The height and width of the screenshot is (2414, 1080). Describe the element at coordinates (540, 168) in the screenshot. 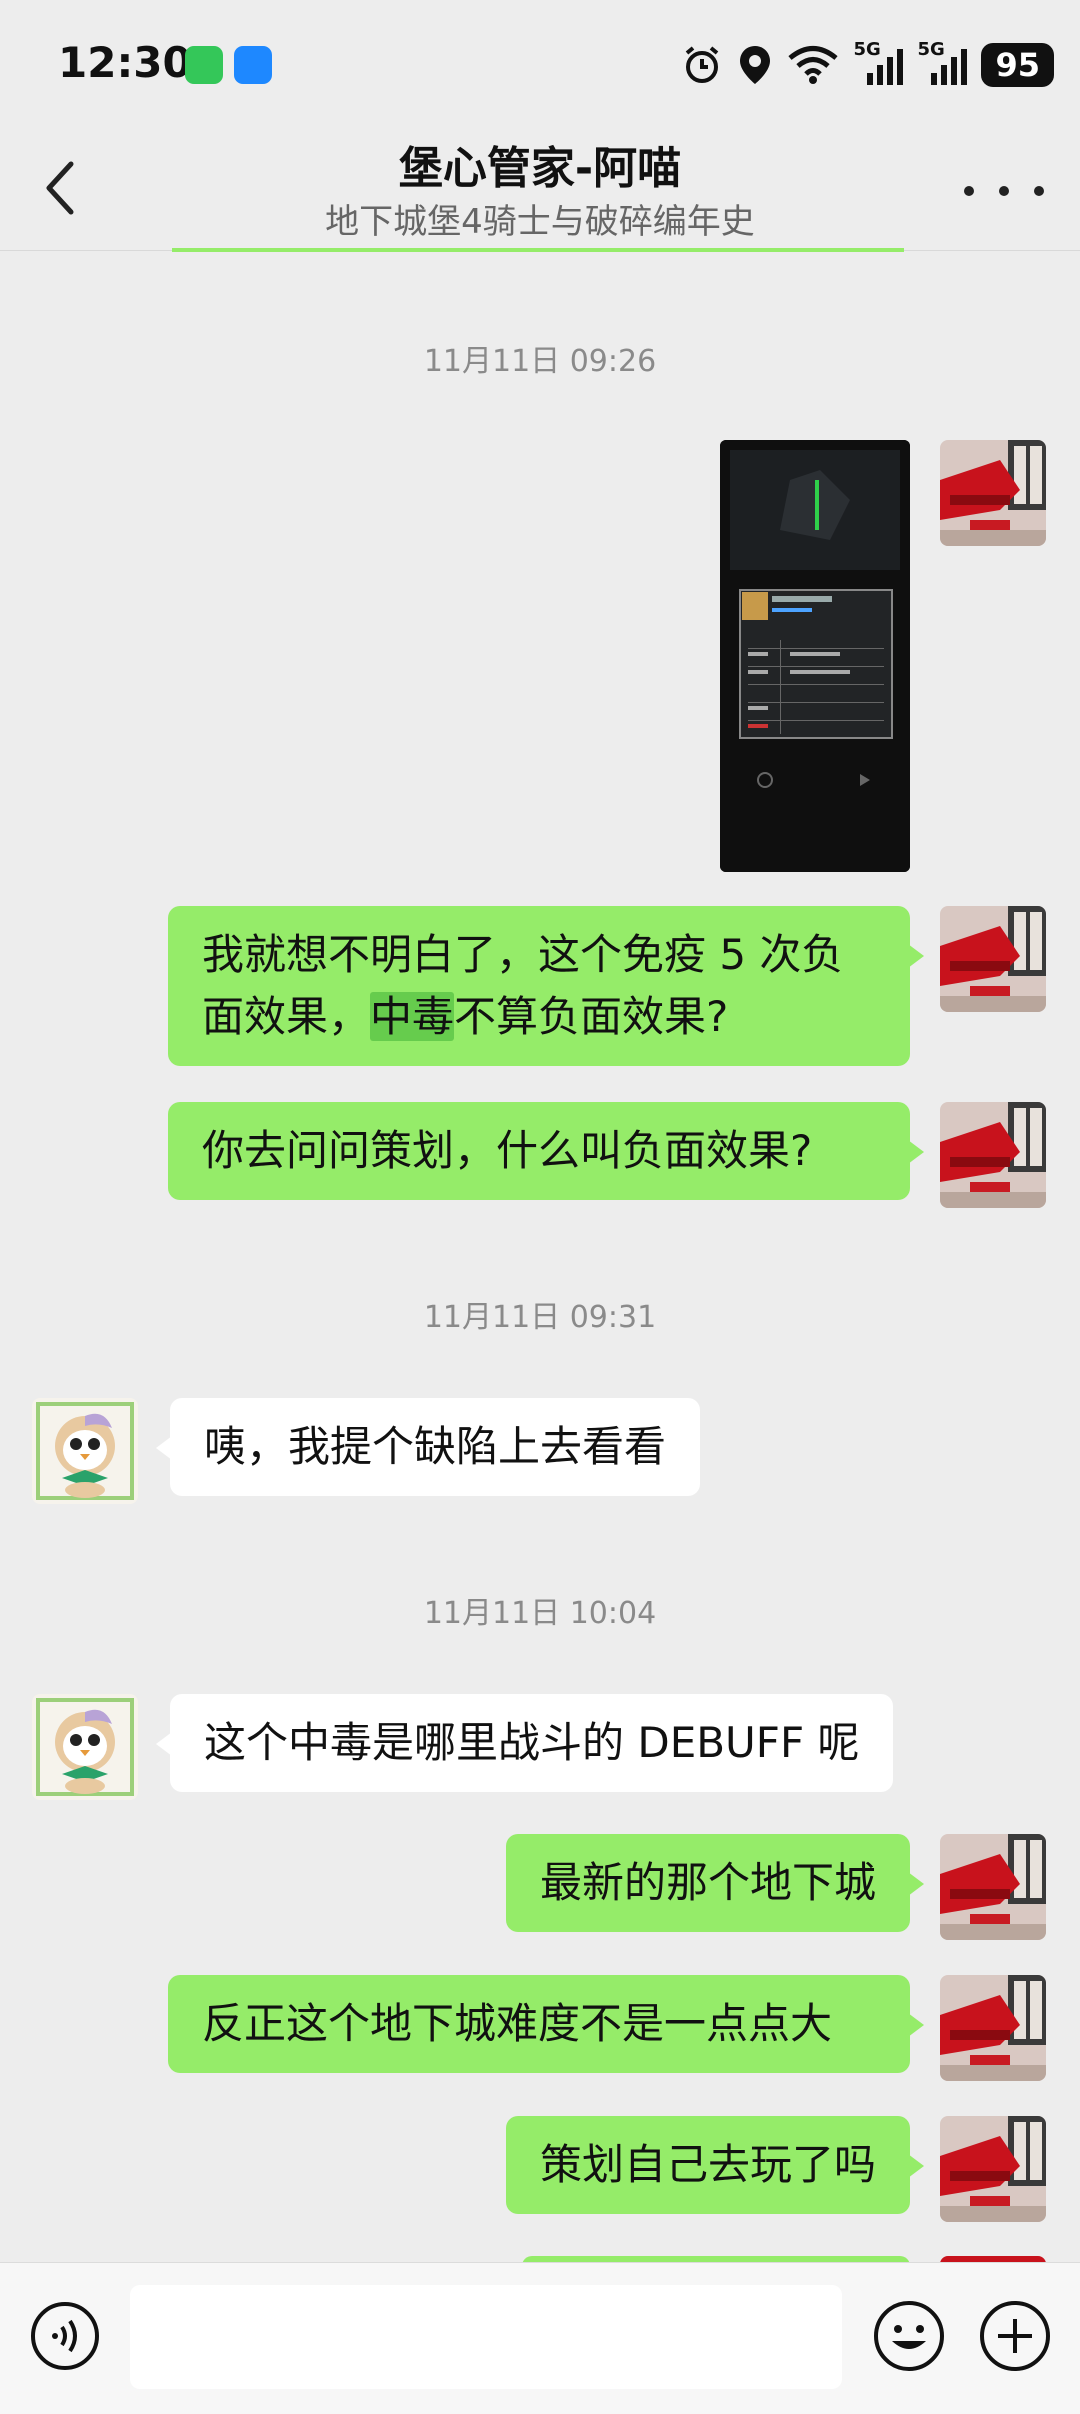

I see `chat-title: 堡心管家-阿喵` at that location.